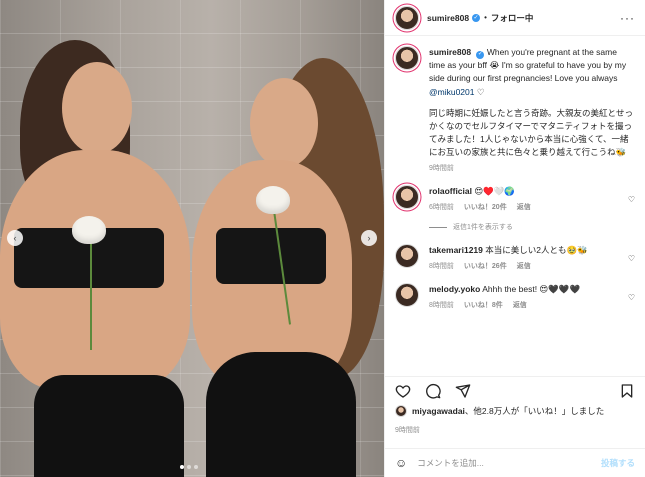  I want to click on comment-time: 6時間前, so click(441, 208).